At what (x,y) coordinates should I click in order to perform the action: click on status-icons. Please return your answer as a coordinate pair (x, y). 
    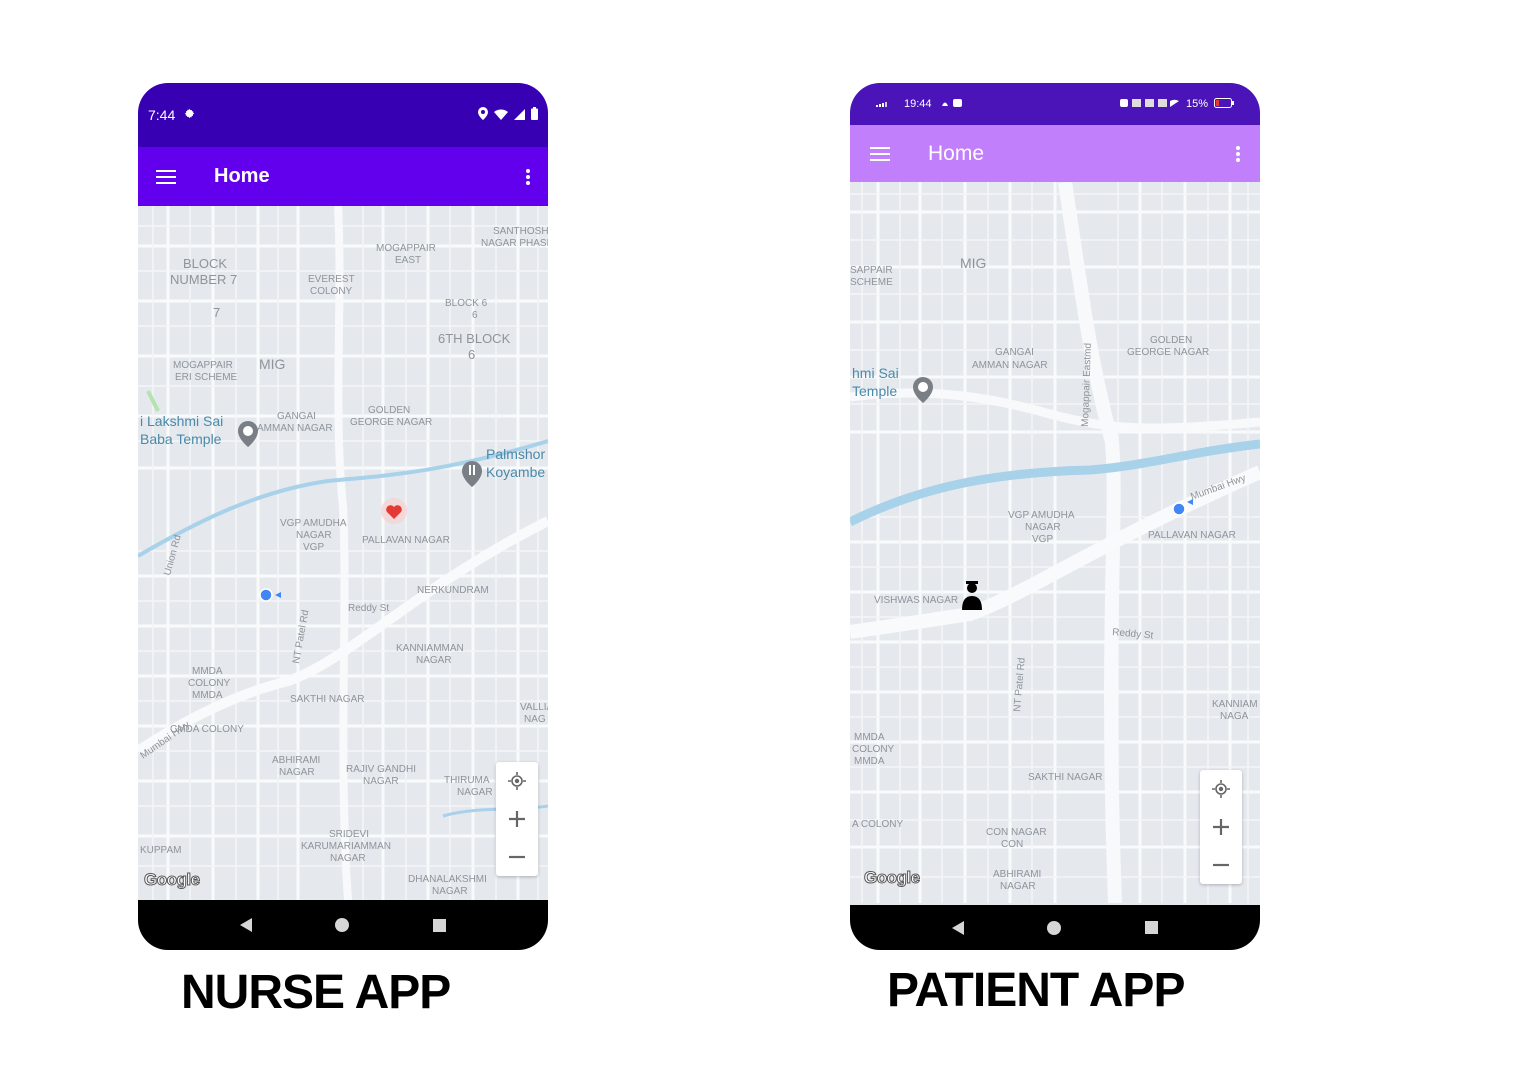
    Looking at the image, I should click on (508, 115).